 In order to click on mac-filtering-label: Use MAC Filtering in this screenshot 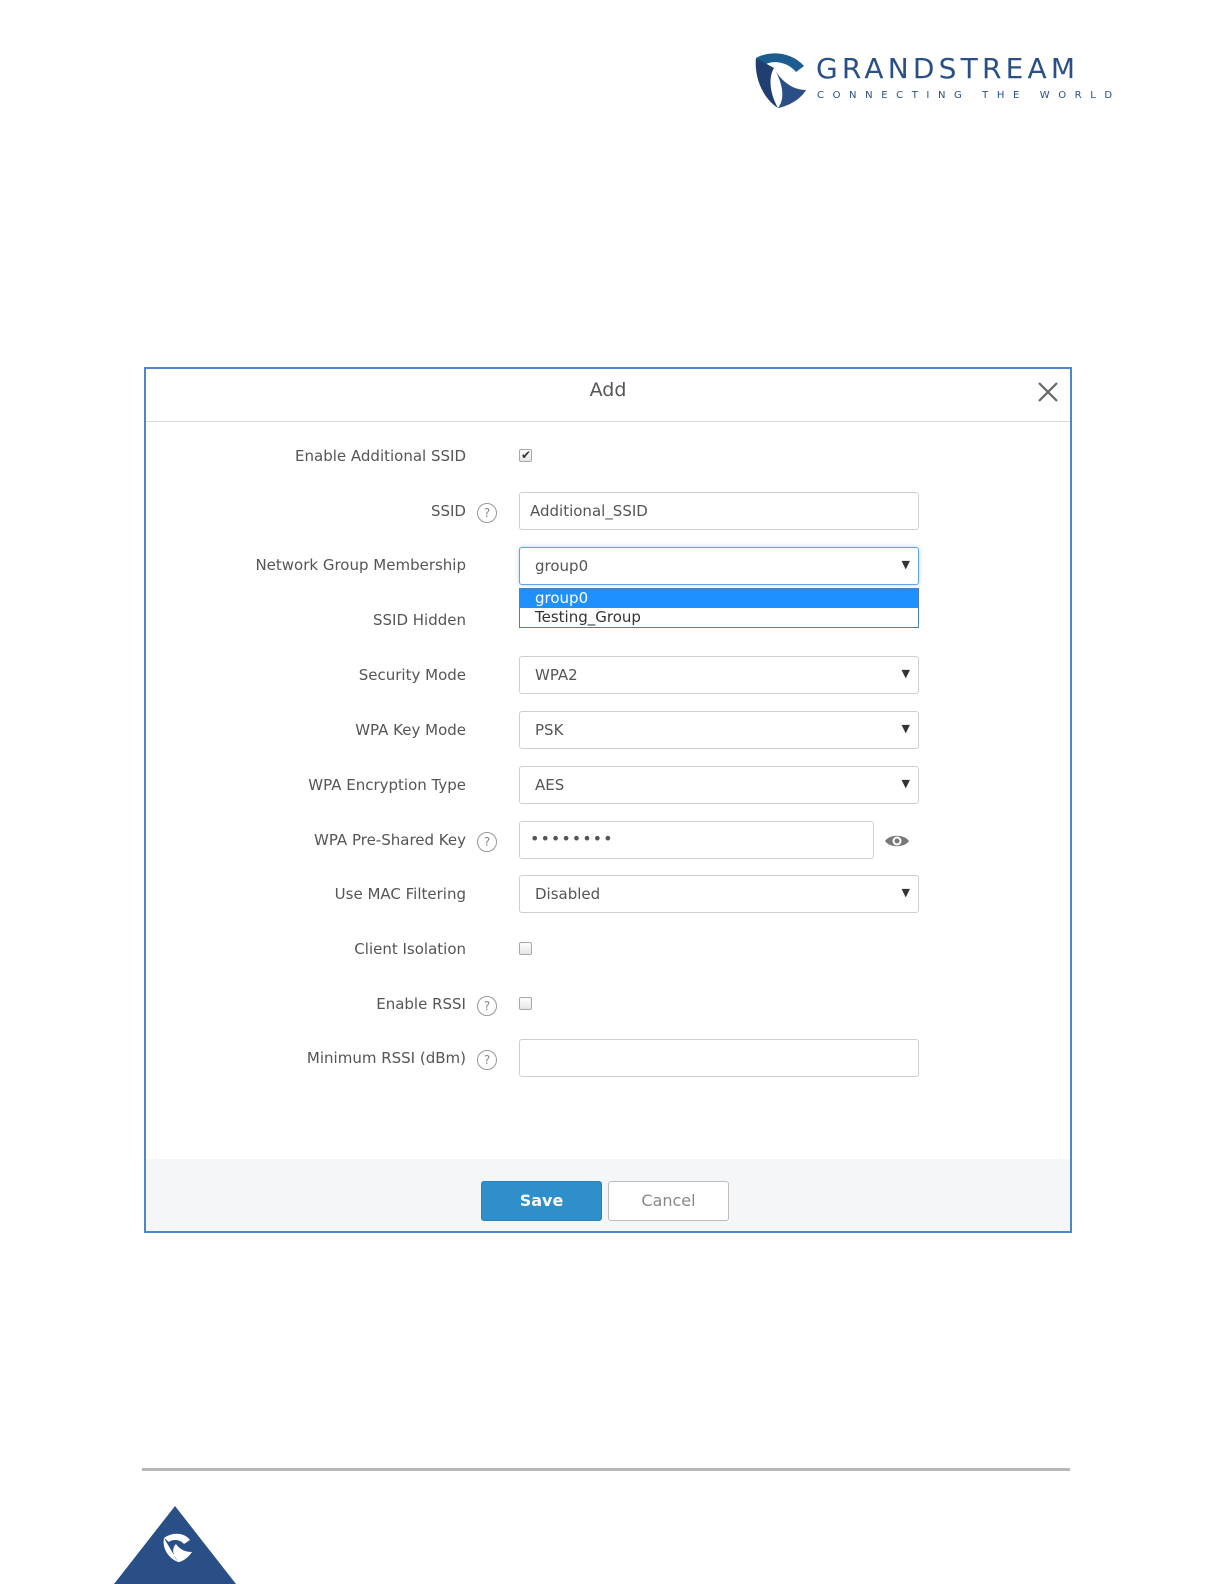, I will do `click(400, 894)`.